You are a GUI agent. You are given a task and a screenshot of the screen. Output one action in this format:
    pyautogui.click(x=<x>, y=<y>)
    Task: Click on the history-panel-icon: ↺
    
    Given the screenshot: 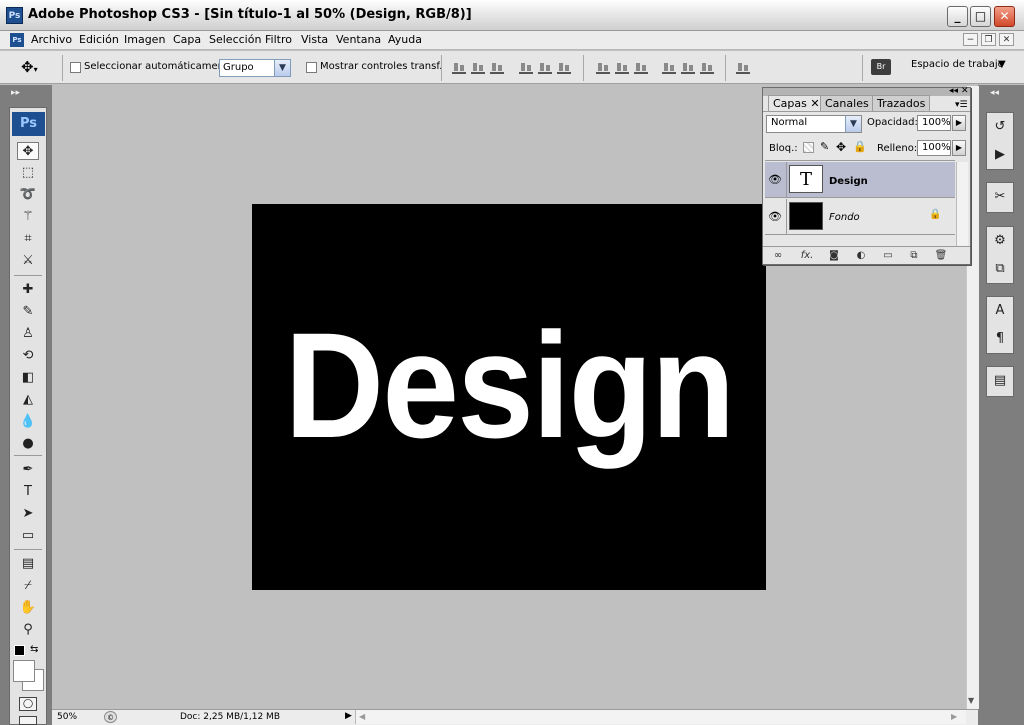 What is the action you would take?
    pyautogui.click(x=1000, y=127)
    